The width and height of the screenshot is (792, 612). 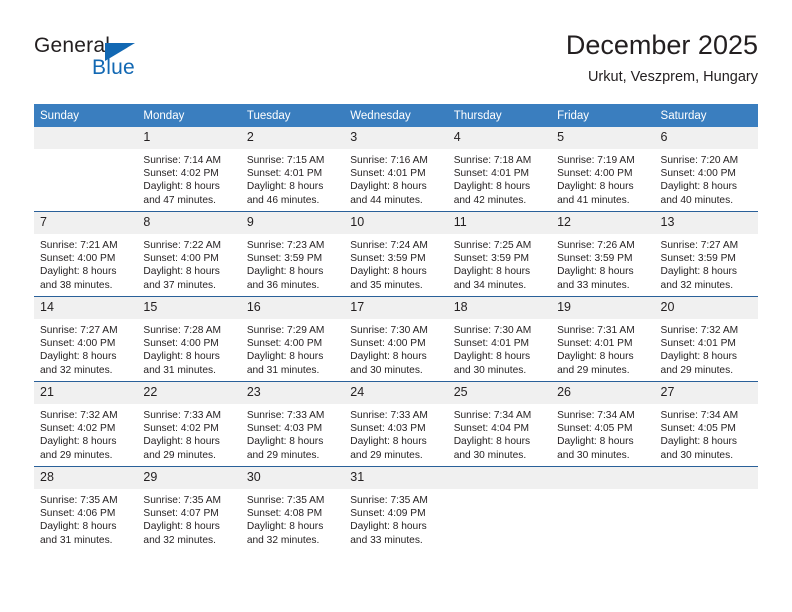 What do you see at coordinates (285, 160) in the screenshot?
I see `sunrise-text: Sunrise: 7:15 AM` at bounding box center [285, 160].